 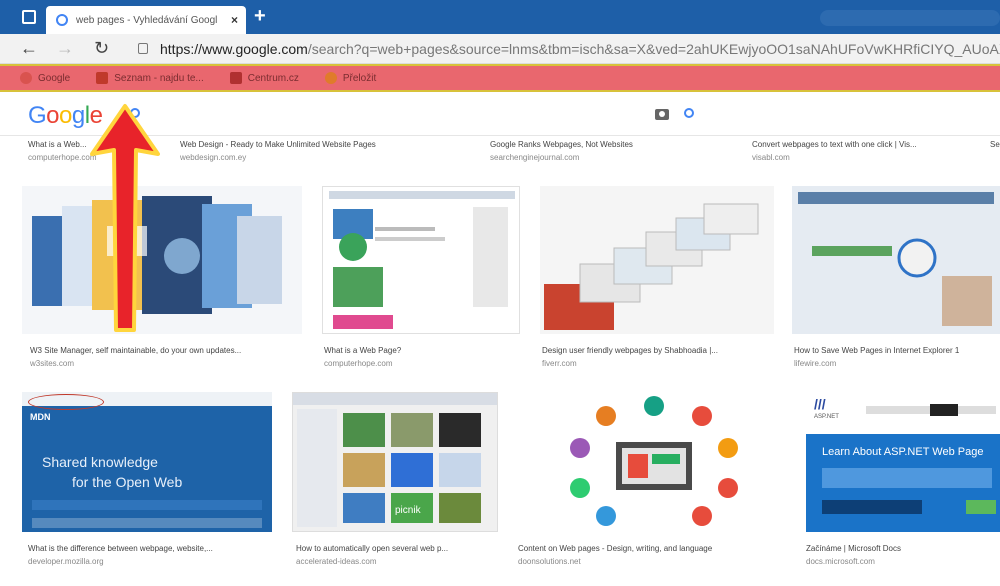 I want to click on search-input, so click(x=415, y=115).